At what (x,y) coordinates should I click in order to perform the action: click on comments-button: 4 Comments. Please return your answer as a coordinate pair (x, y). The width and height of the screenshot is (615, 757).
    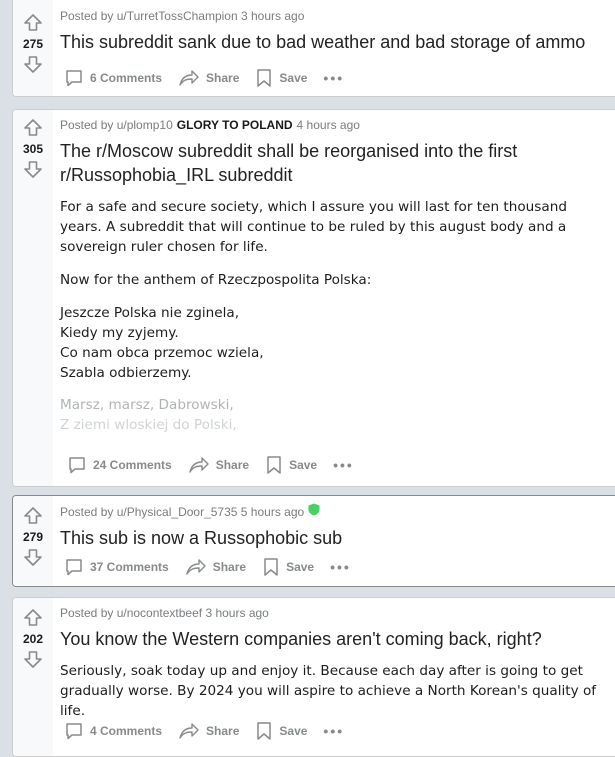
    Looking at the image, I should click on (113, 731).